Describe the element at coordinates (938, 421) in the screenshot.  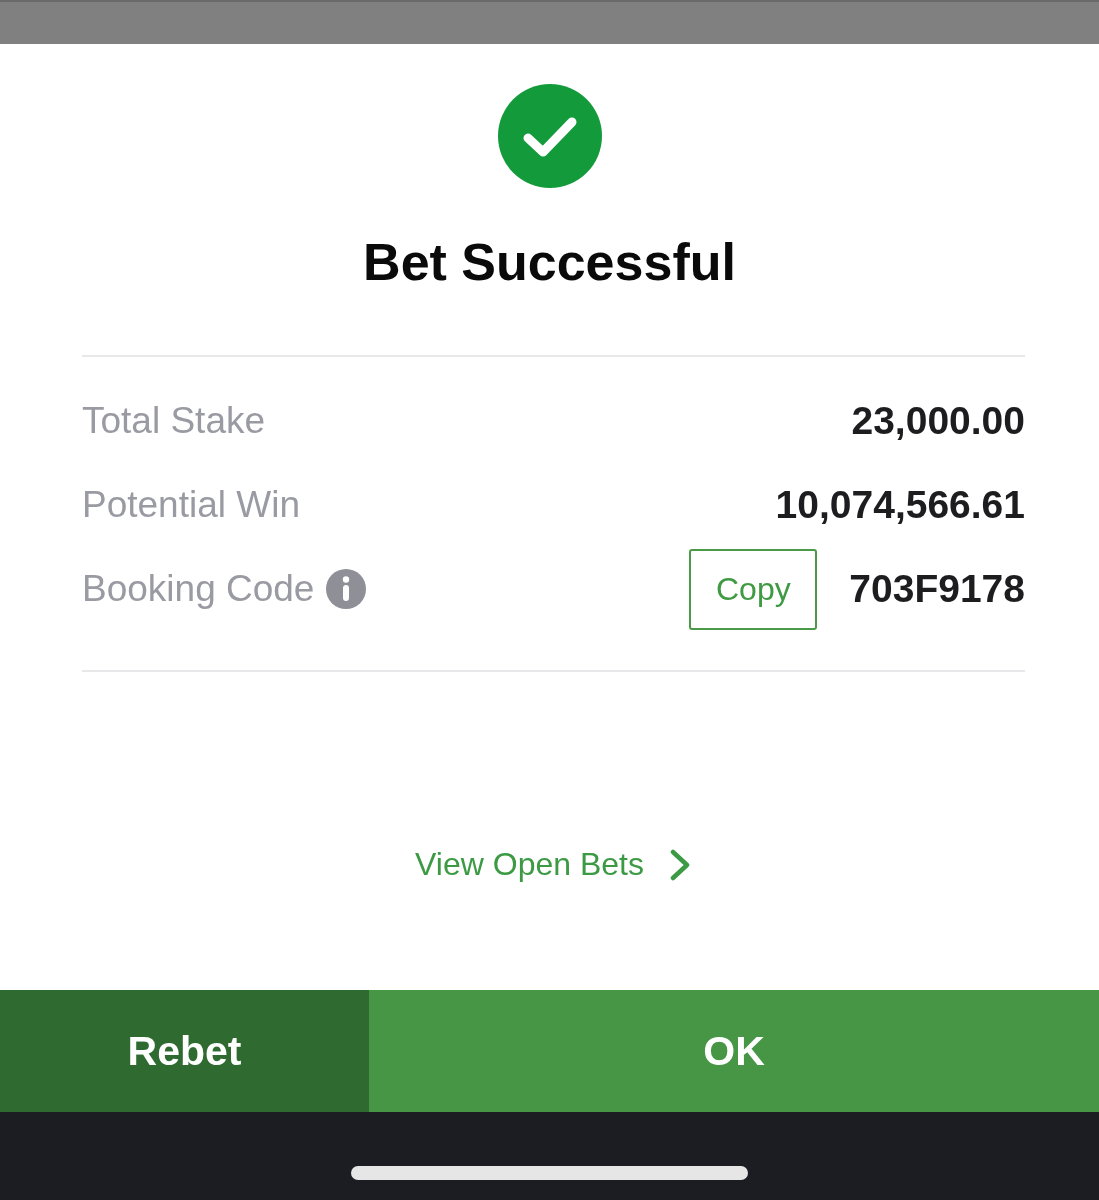
I see `amount-value: 23,000.00` at that location.